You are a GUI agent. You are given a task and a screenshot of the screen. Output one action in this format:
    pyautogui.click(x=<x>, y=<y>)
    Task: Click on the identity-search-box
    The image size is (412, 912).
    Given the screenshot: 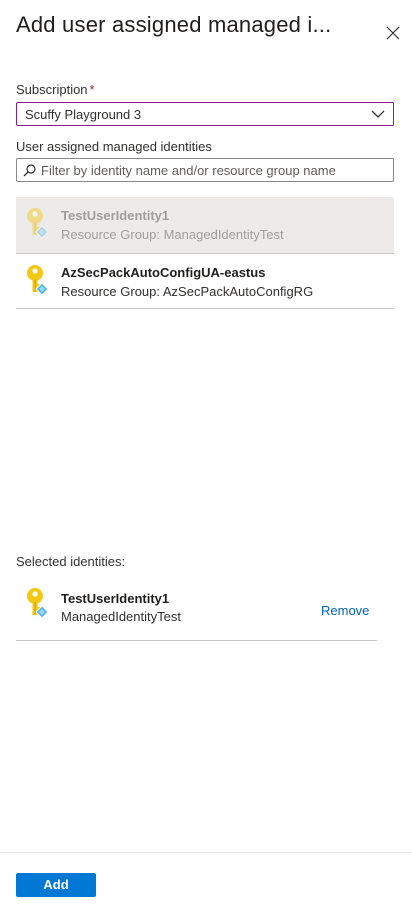 What is the action you would take?
    pyautogui.click(x=205, y=170)
    